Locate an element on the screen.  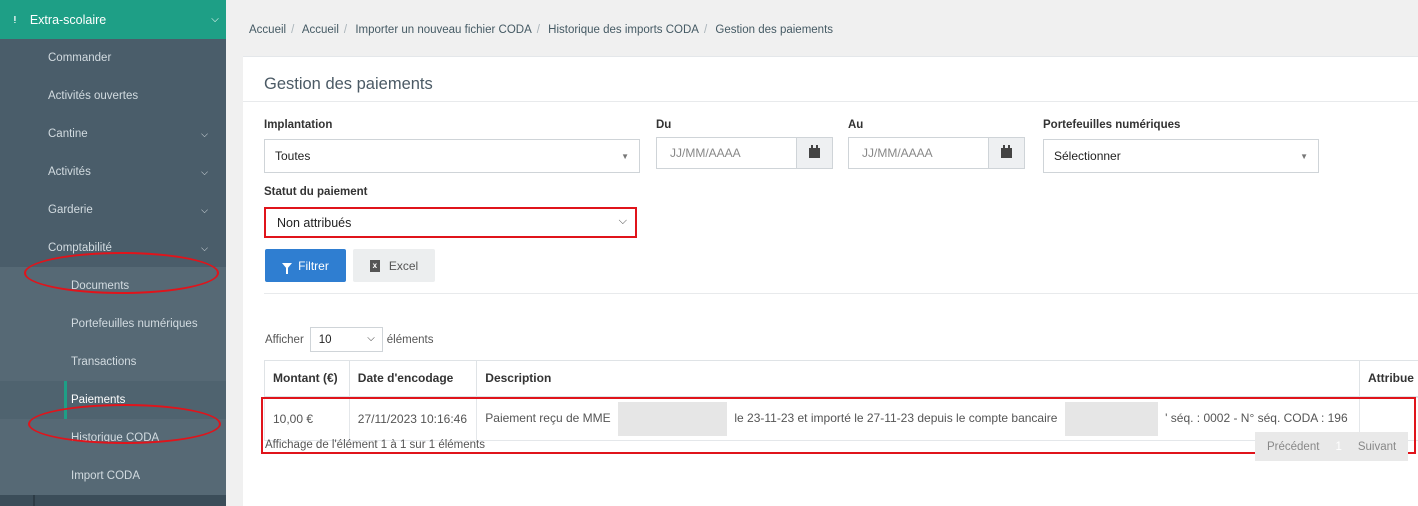
page-length-select: 10 ⌵ is located at coordinates (346, 339).